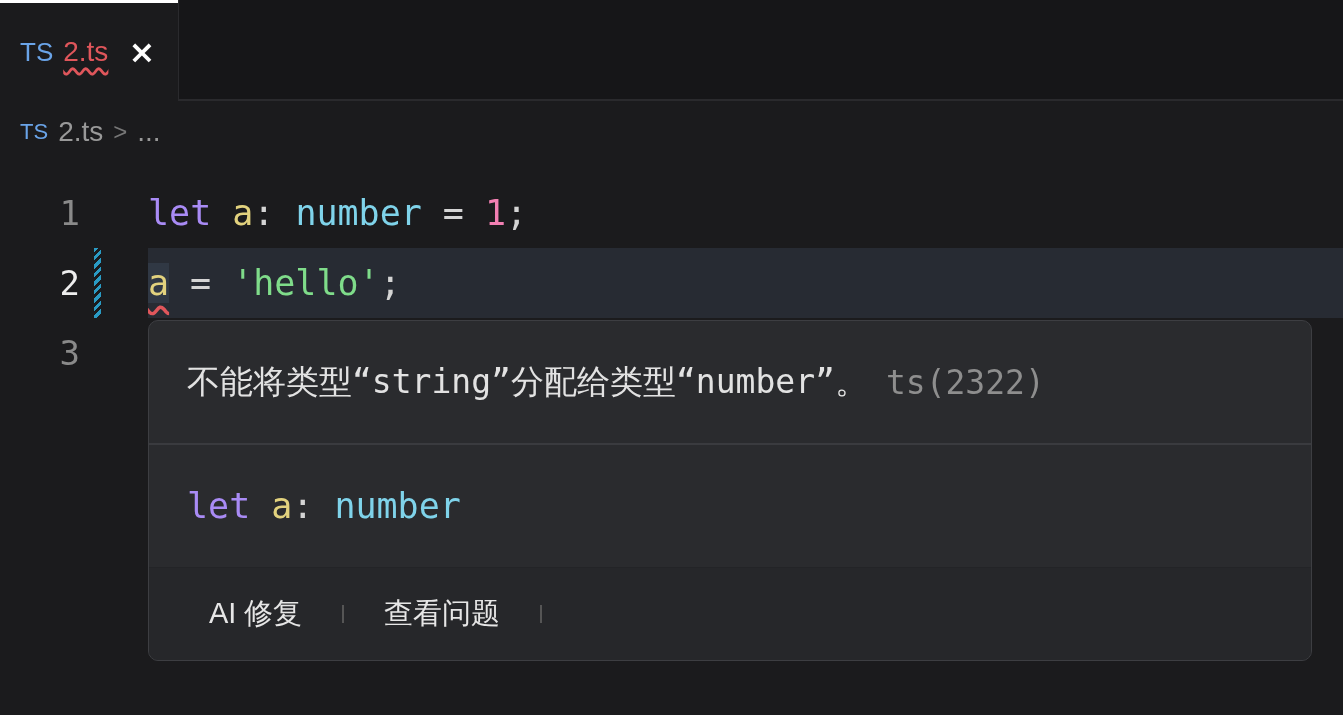  I want to click on line-number: 2, so click(69, 283).